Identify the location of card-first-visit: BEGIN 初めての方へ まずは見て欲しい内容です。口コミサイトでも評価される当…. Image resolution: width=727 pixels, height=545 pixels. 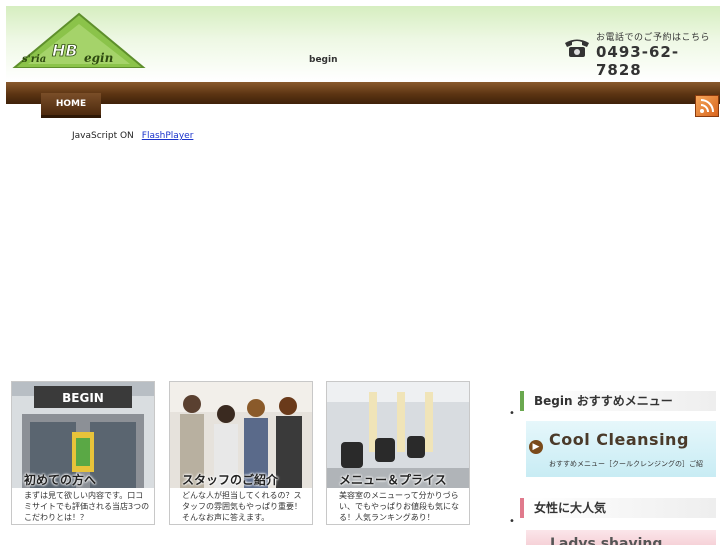
(83, 453).